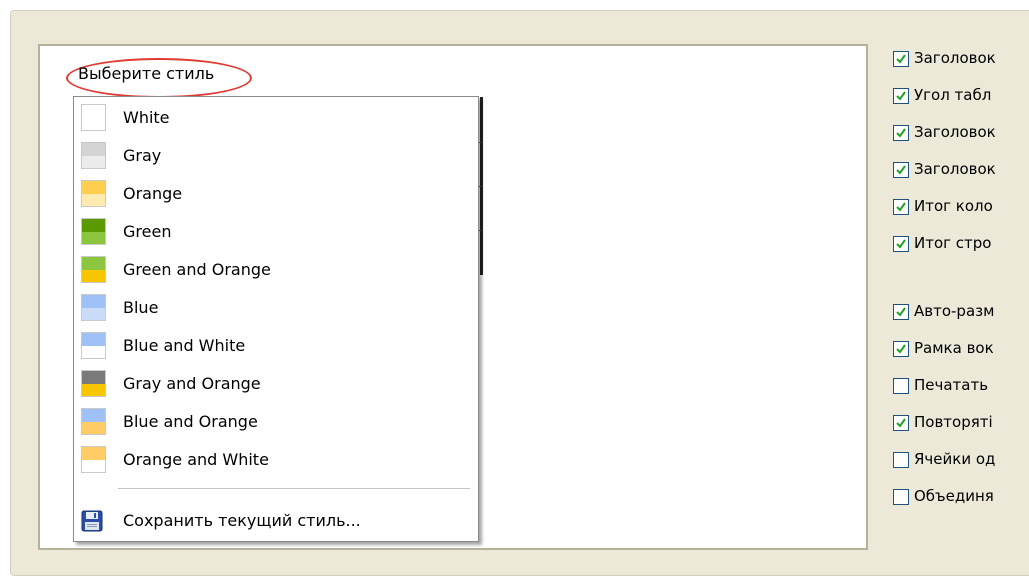 The width and height of the screenshot is (1029, 579). What do you see at coordinates (274, 194) in the screenshot?
I see `menu-item-orange: Orange` at bounding box center [274, 194].